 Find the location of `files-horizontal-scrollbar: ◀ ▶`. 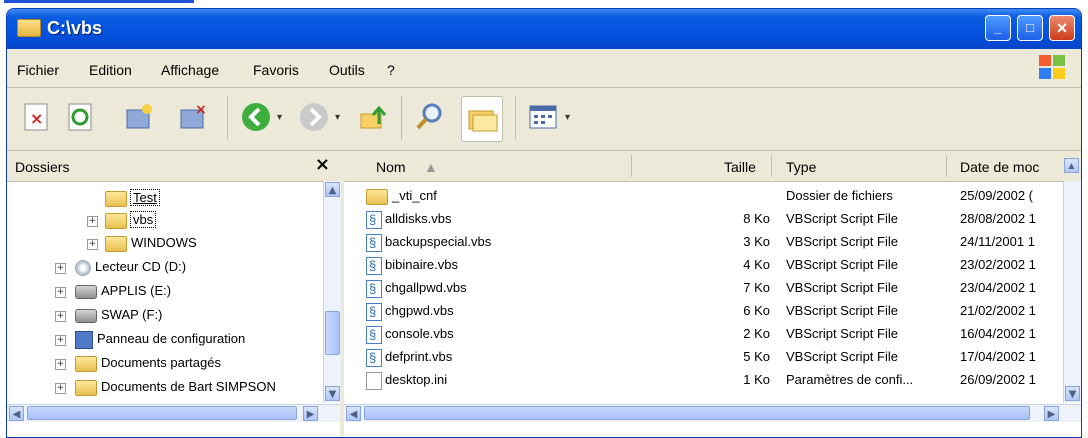

files-horizontal-scrollbar: ◀ ▶ is located at coordinates (712, 413).